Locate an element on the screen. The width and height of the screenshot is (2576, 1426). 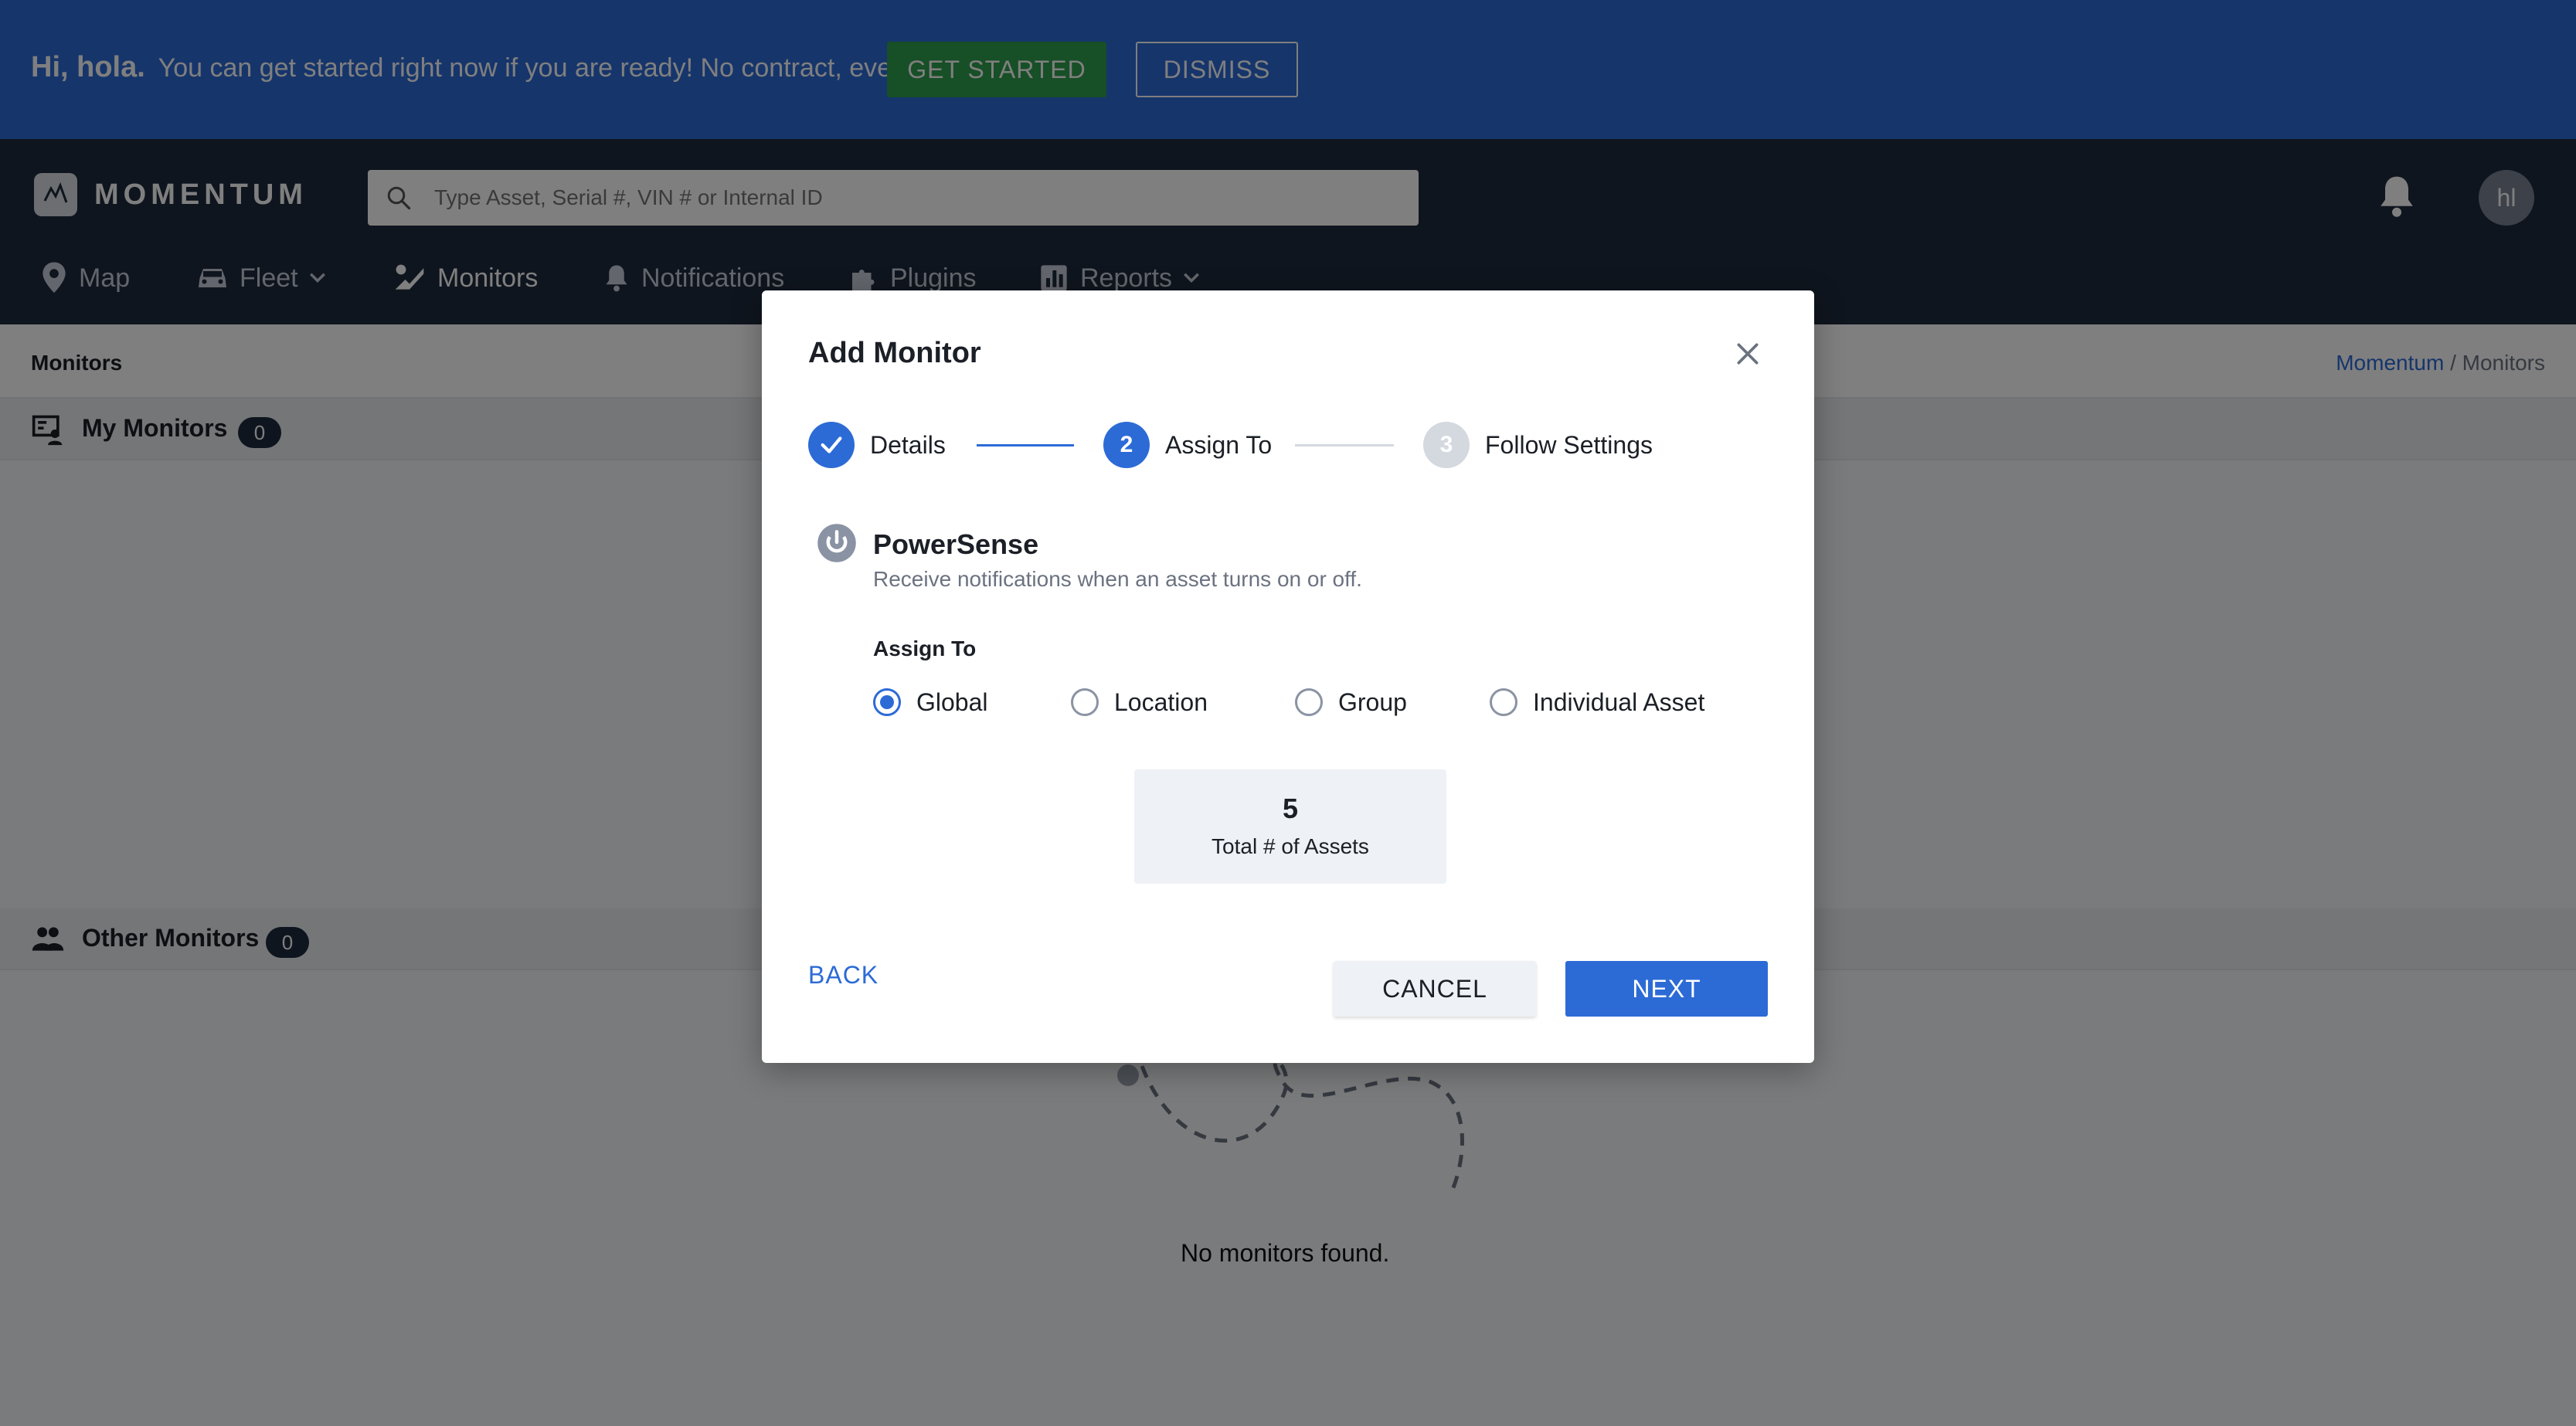
cancel-button: CANCEL is located at coordinates (1435, 989).